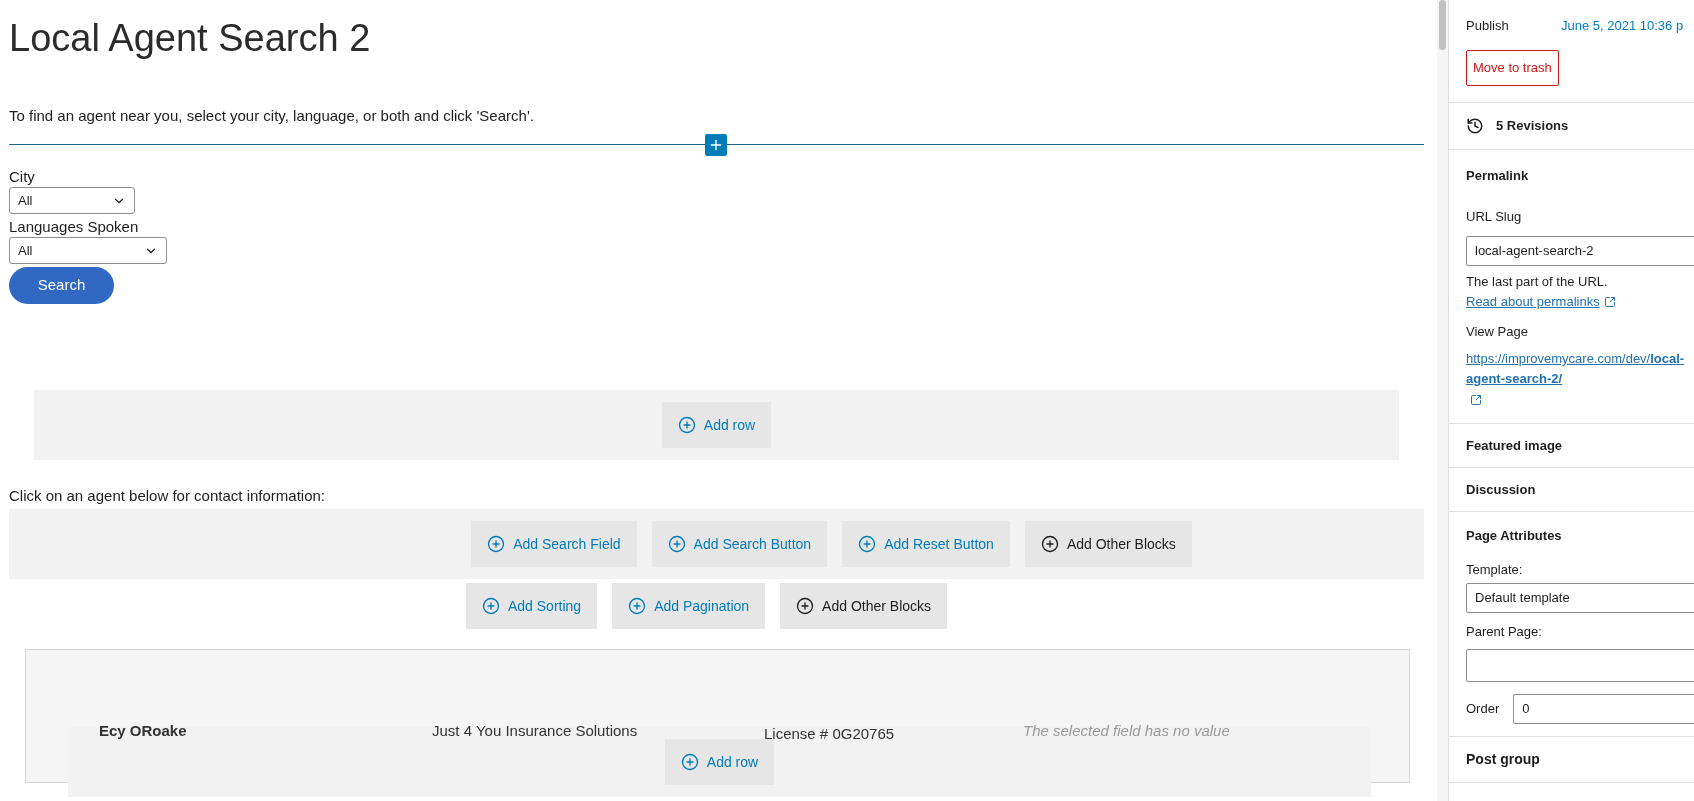  Describe the element at coordinates (22, 177) in the screenshot. I see `field-label: City` at that location.